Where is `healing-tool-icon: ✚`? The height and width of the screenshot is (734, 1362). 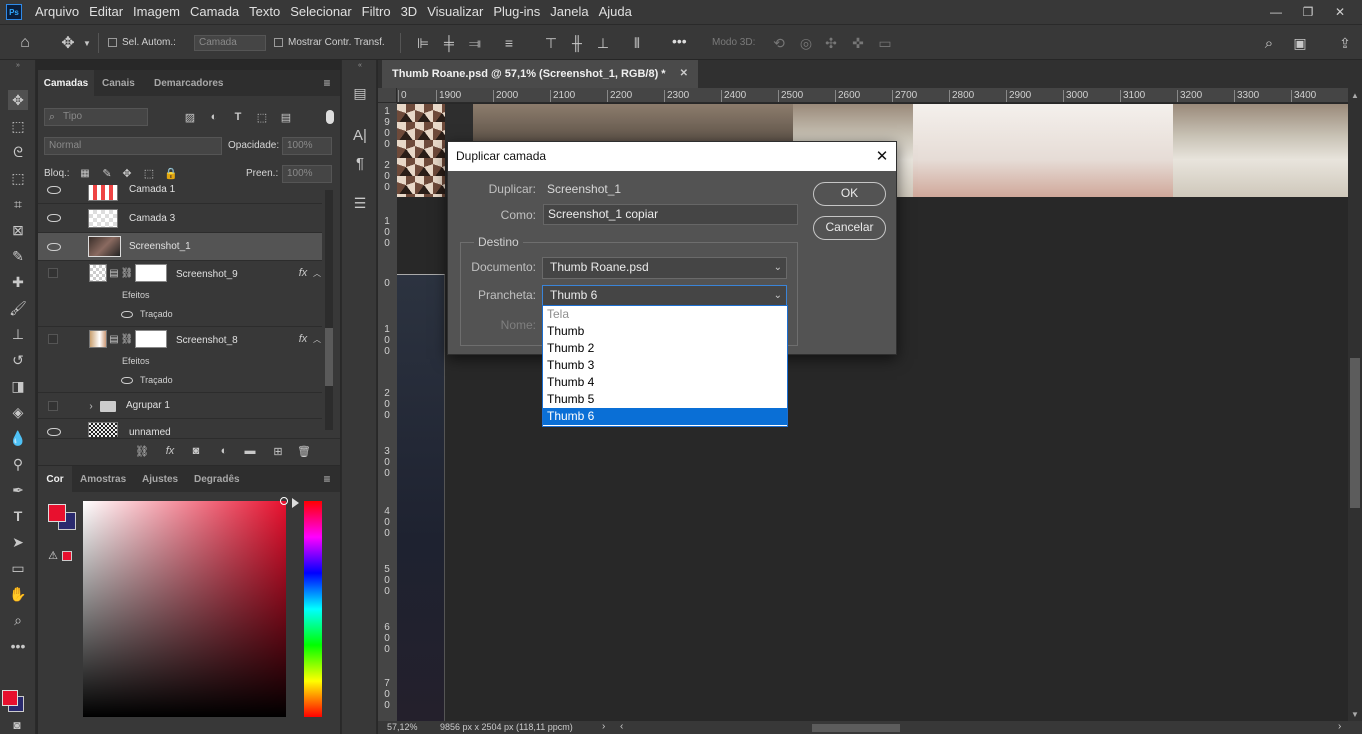 healing-tool-icon: ✚ is located at coordinates (18, 282).